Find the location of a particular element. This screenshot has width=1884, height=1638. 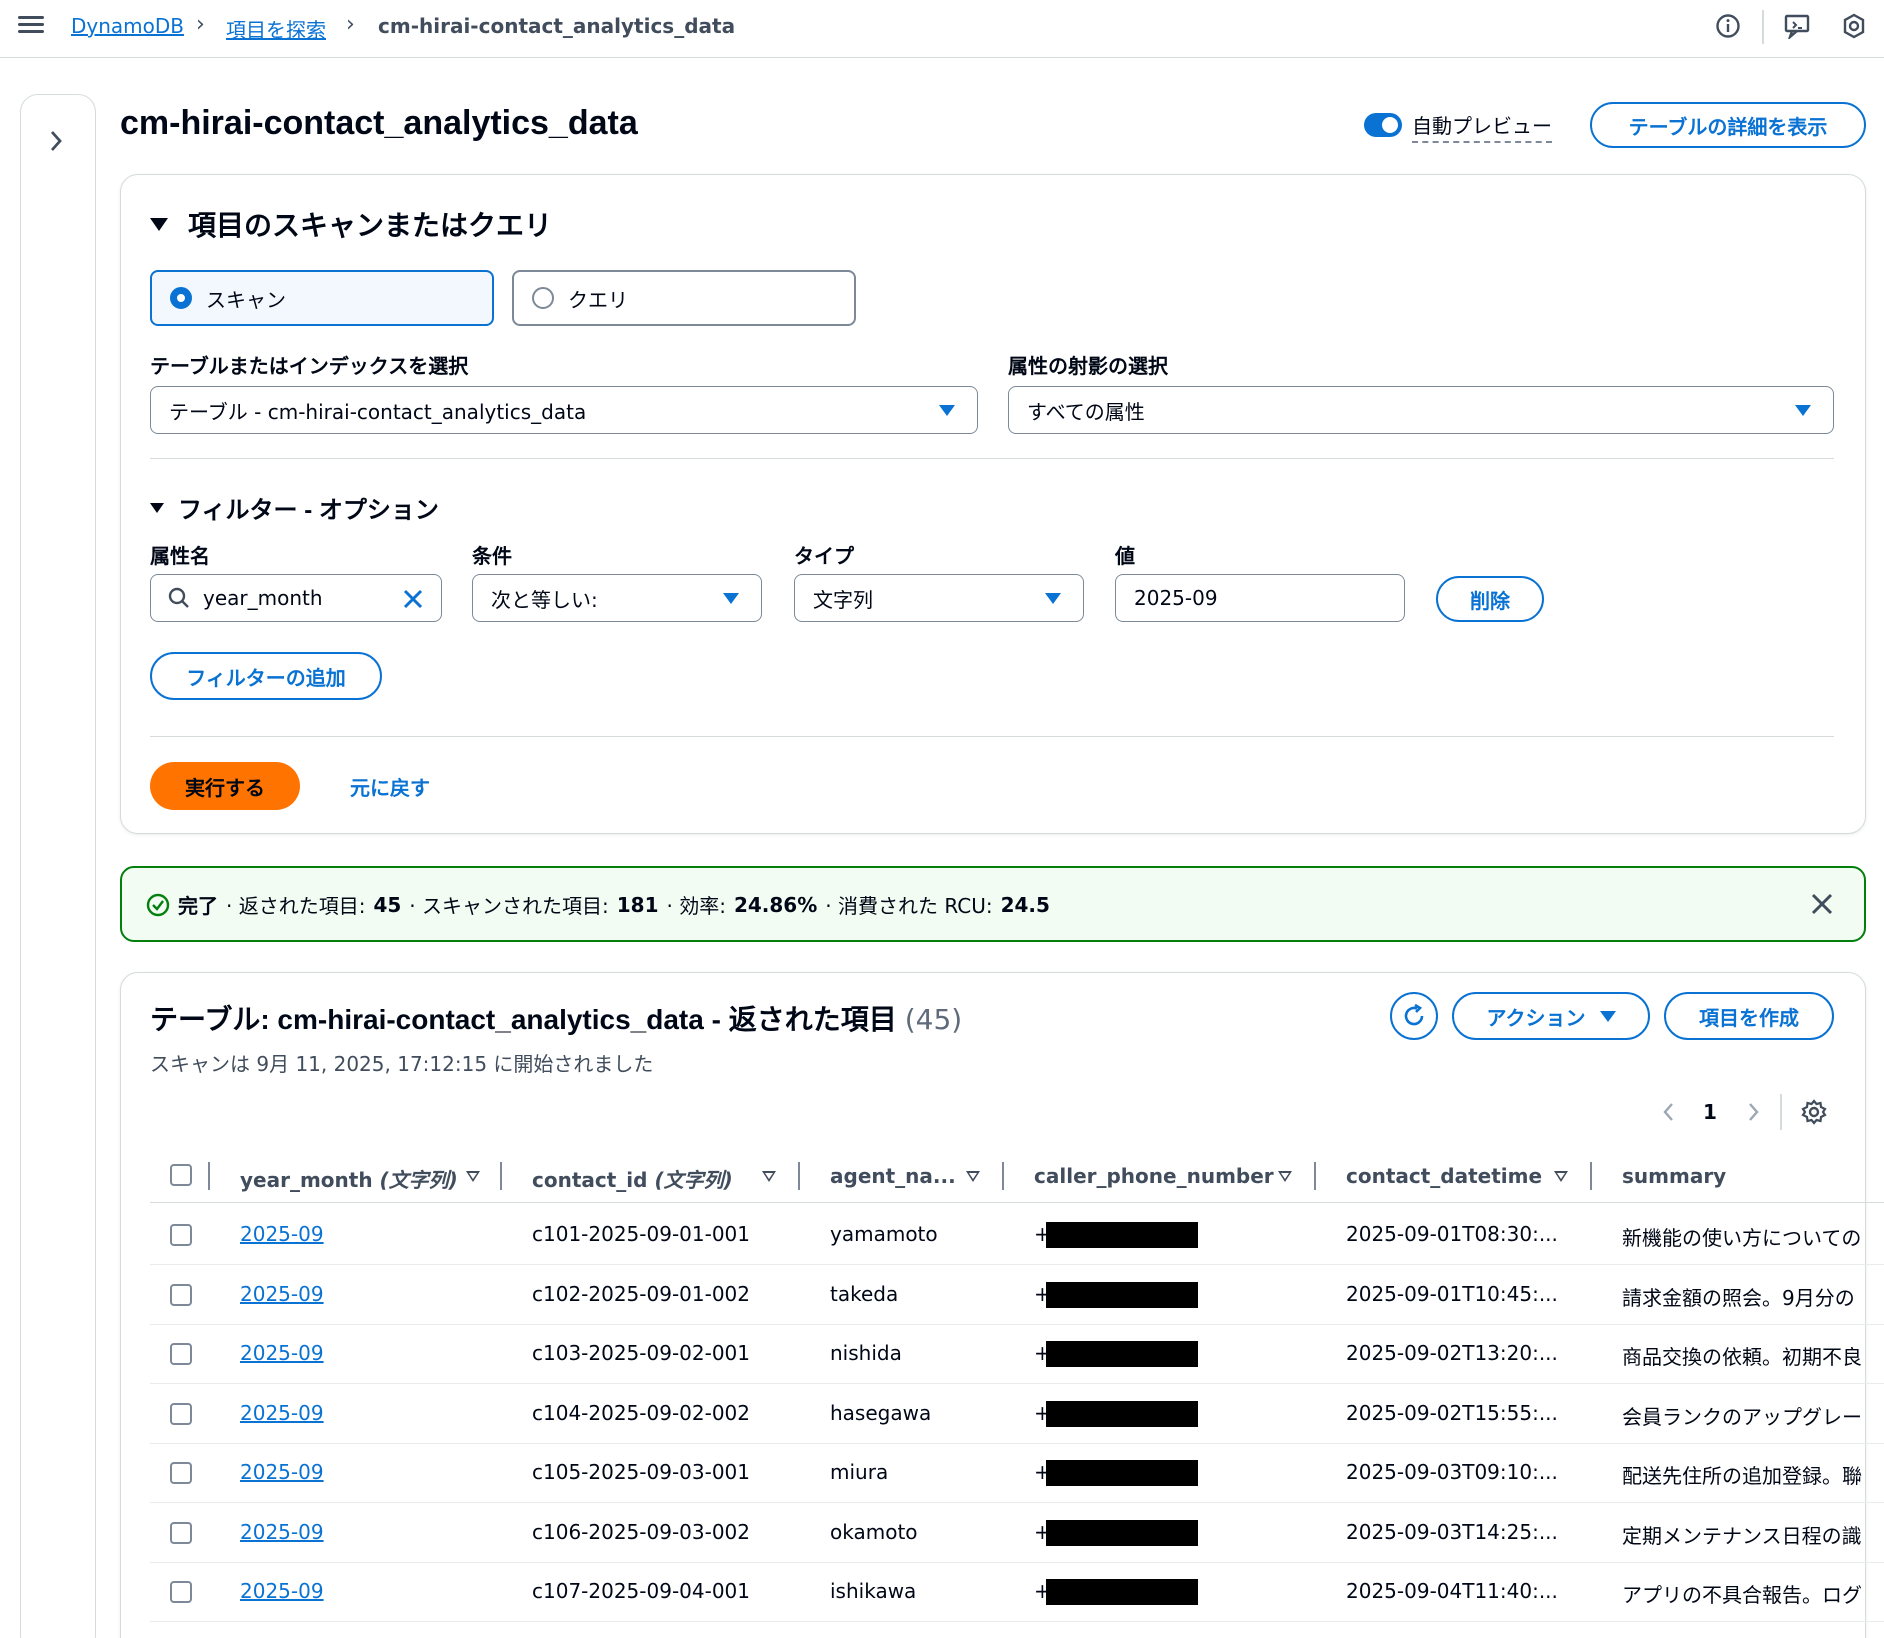

breadcrumb-explore-items: 項目を探索 is located at coordinates (276, 28).